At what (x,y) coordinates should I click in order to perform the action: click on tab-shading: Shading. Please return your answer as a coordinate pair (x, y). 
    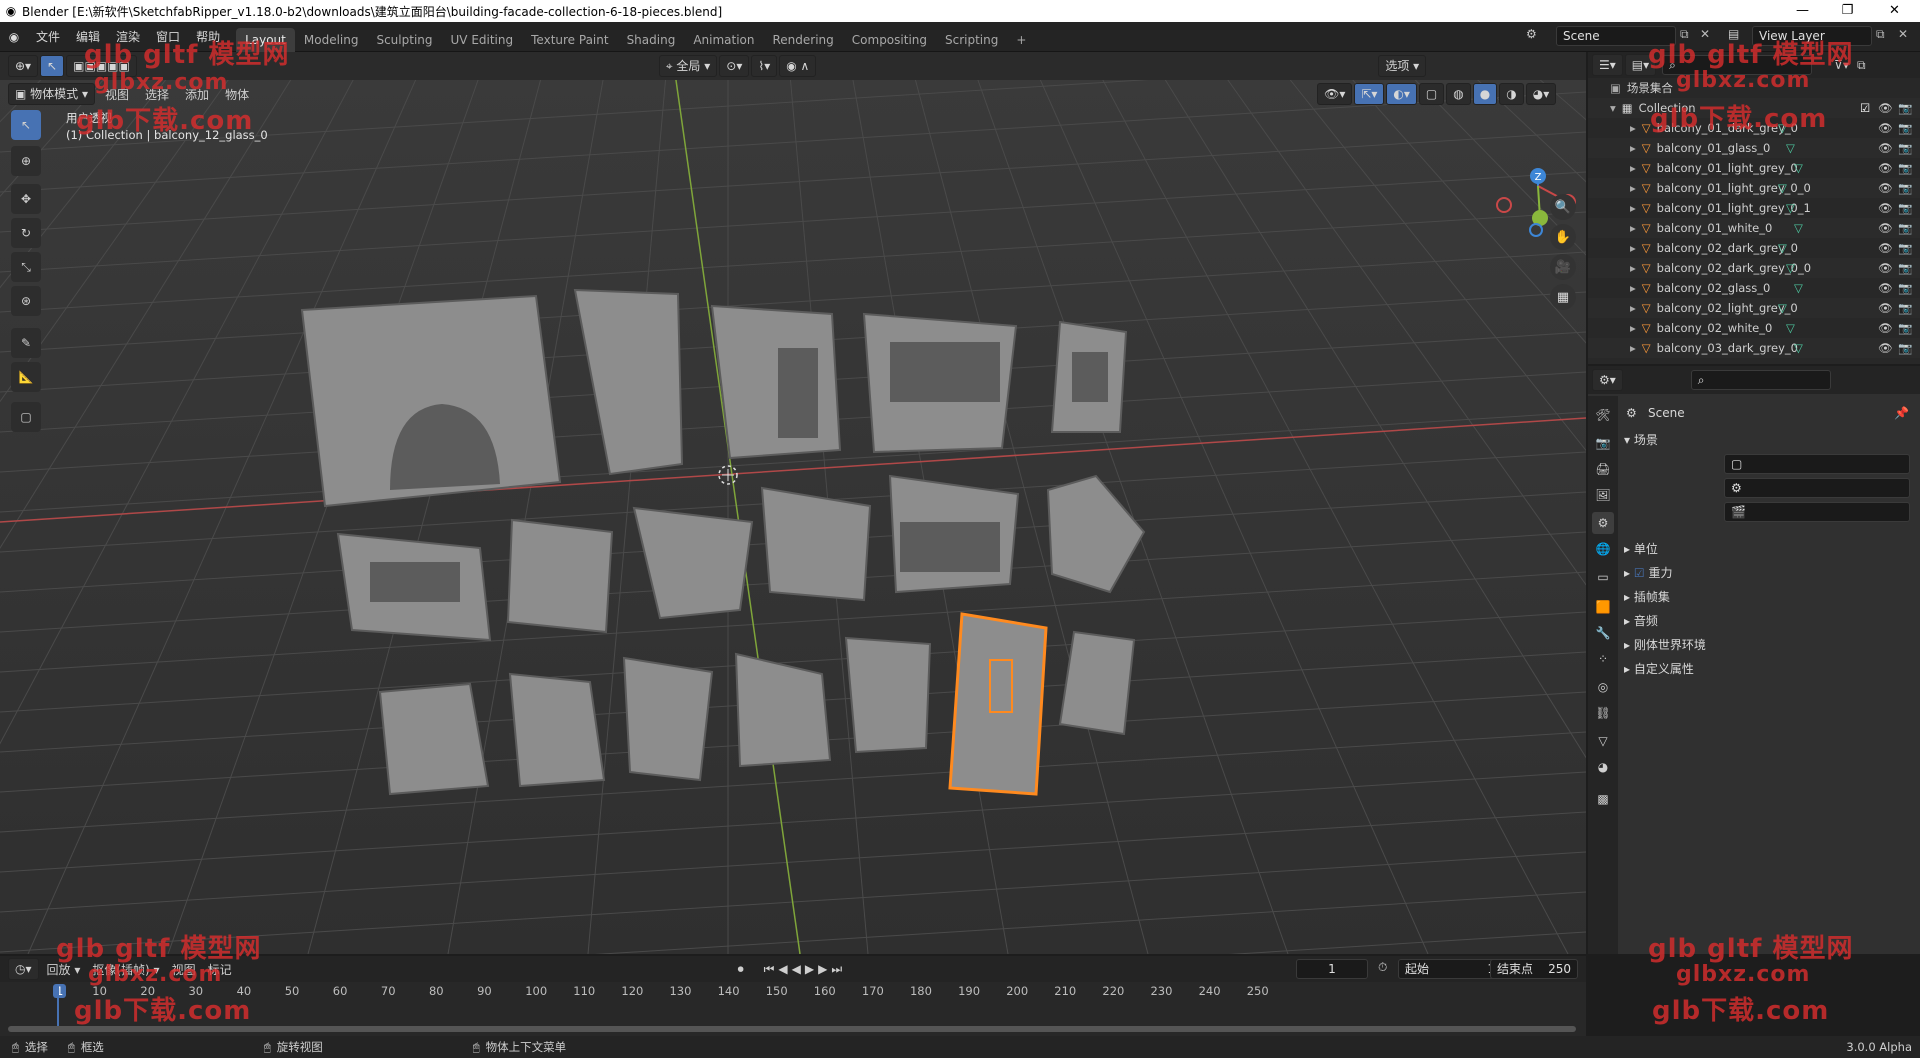
    Looking at the image, I should click on (651, 40).